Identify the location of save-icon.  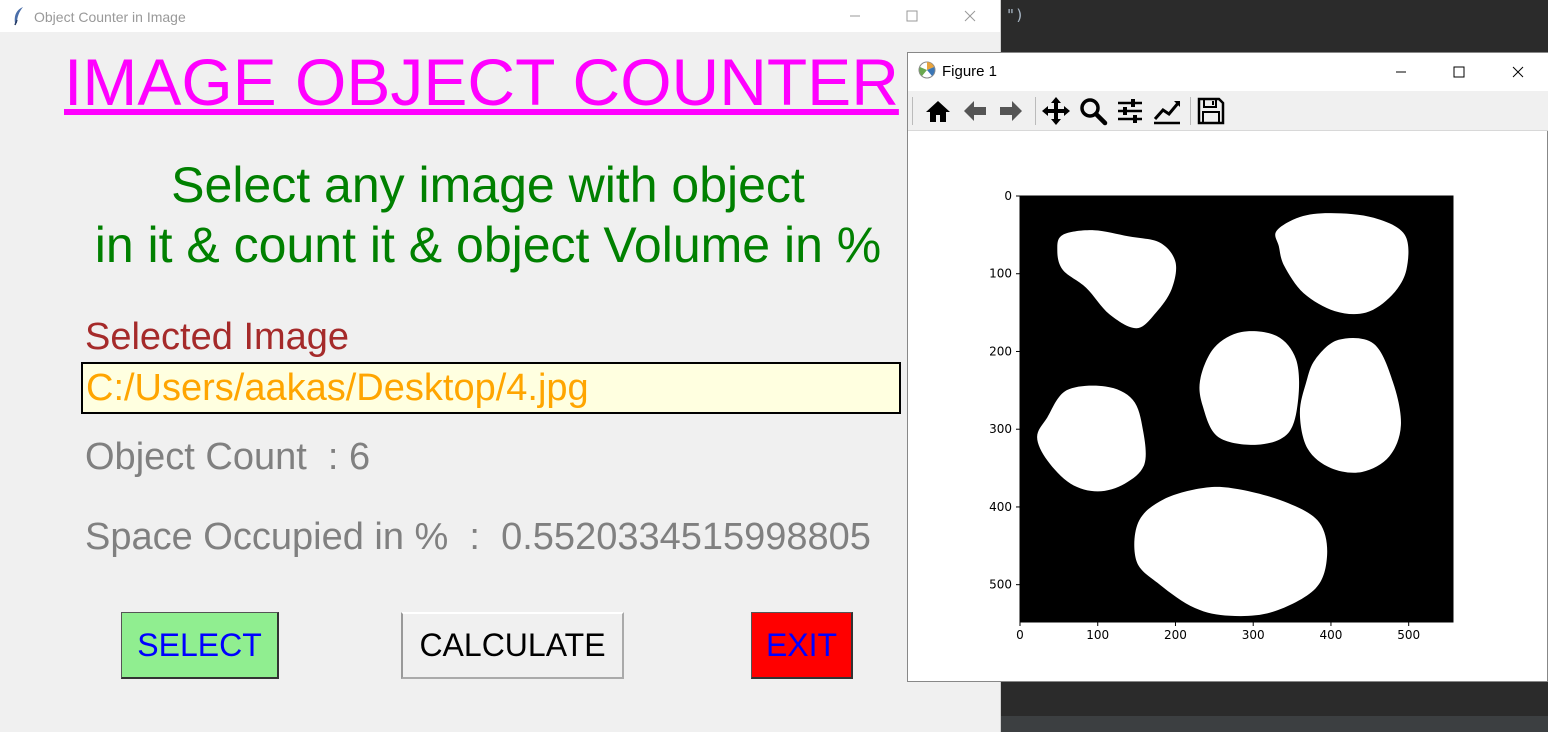
(1211, 111).